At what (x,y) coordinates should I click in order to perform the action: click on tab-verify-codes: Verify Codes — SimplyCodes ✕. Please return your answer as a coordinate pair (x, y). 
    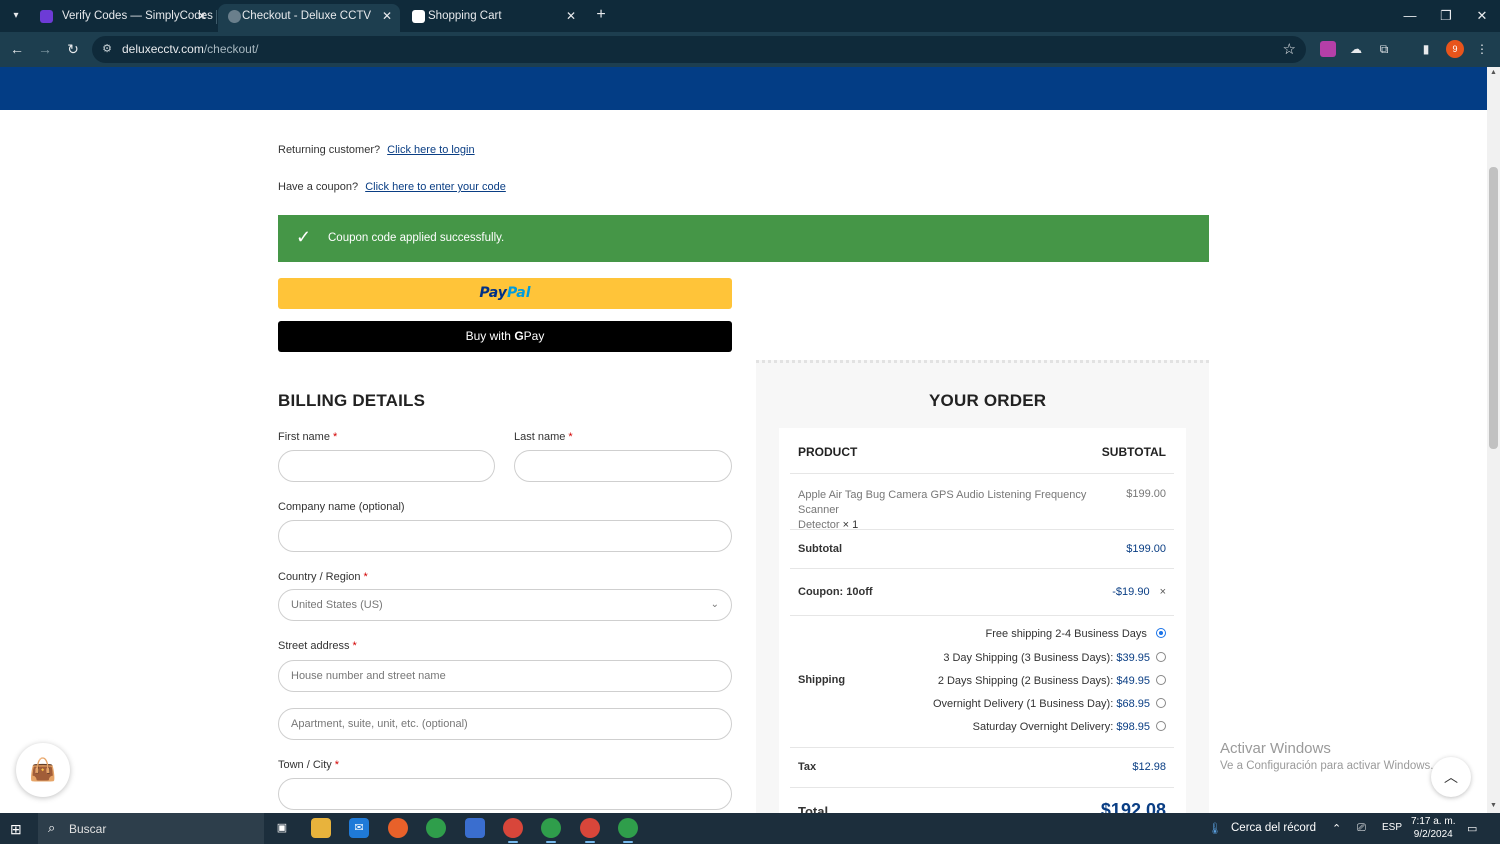
    Looking at the image, I should click on (122, 18).